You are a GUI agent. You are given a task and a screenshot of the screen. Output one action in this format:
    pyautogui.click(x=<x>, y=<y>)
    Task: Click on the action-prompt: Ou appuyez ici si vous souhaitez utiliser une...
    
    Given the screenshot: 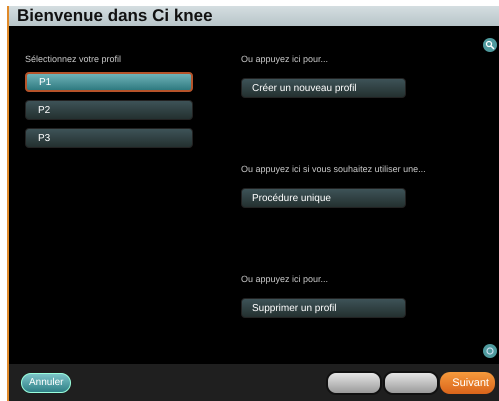 What is the action you would take?
    pyautogui.click(x=334, y=170)
    